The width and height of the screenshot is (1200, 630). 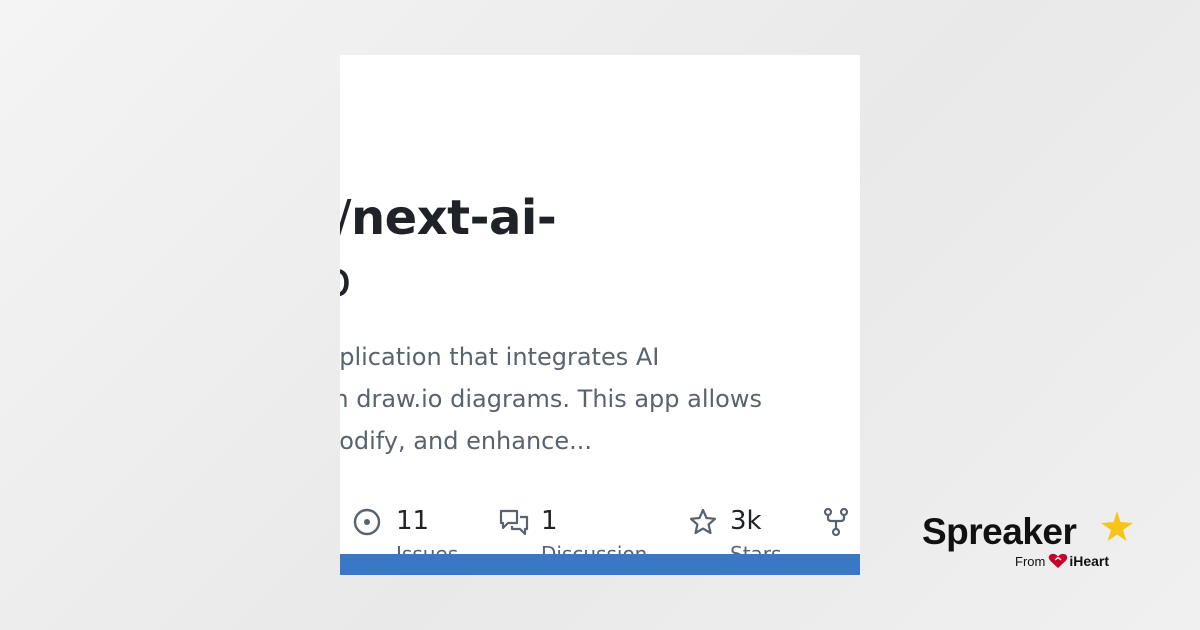 I want to click on issue-opened-icon, so click(x=367, y=522).